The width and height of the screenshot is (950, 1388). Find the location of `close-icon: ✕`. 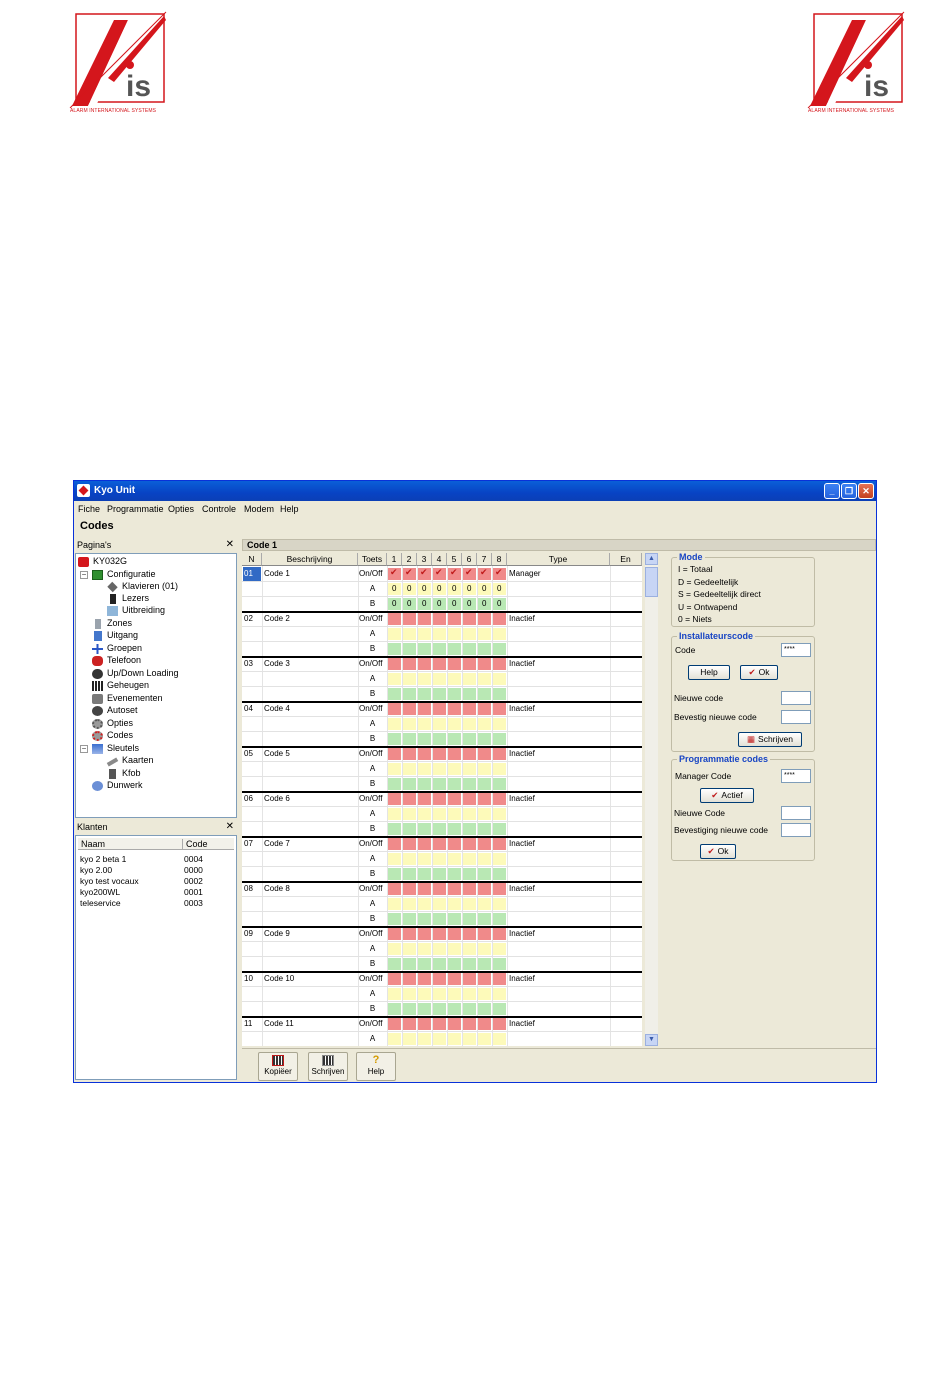

close-icon: ✕ is located at coordinates (230, 544).